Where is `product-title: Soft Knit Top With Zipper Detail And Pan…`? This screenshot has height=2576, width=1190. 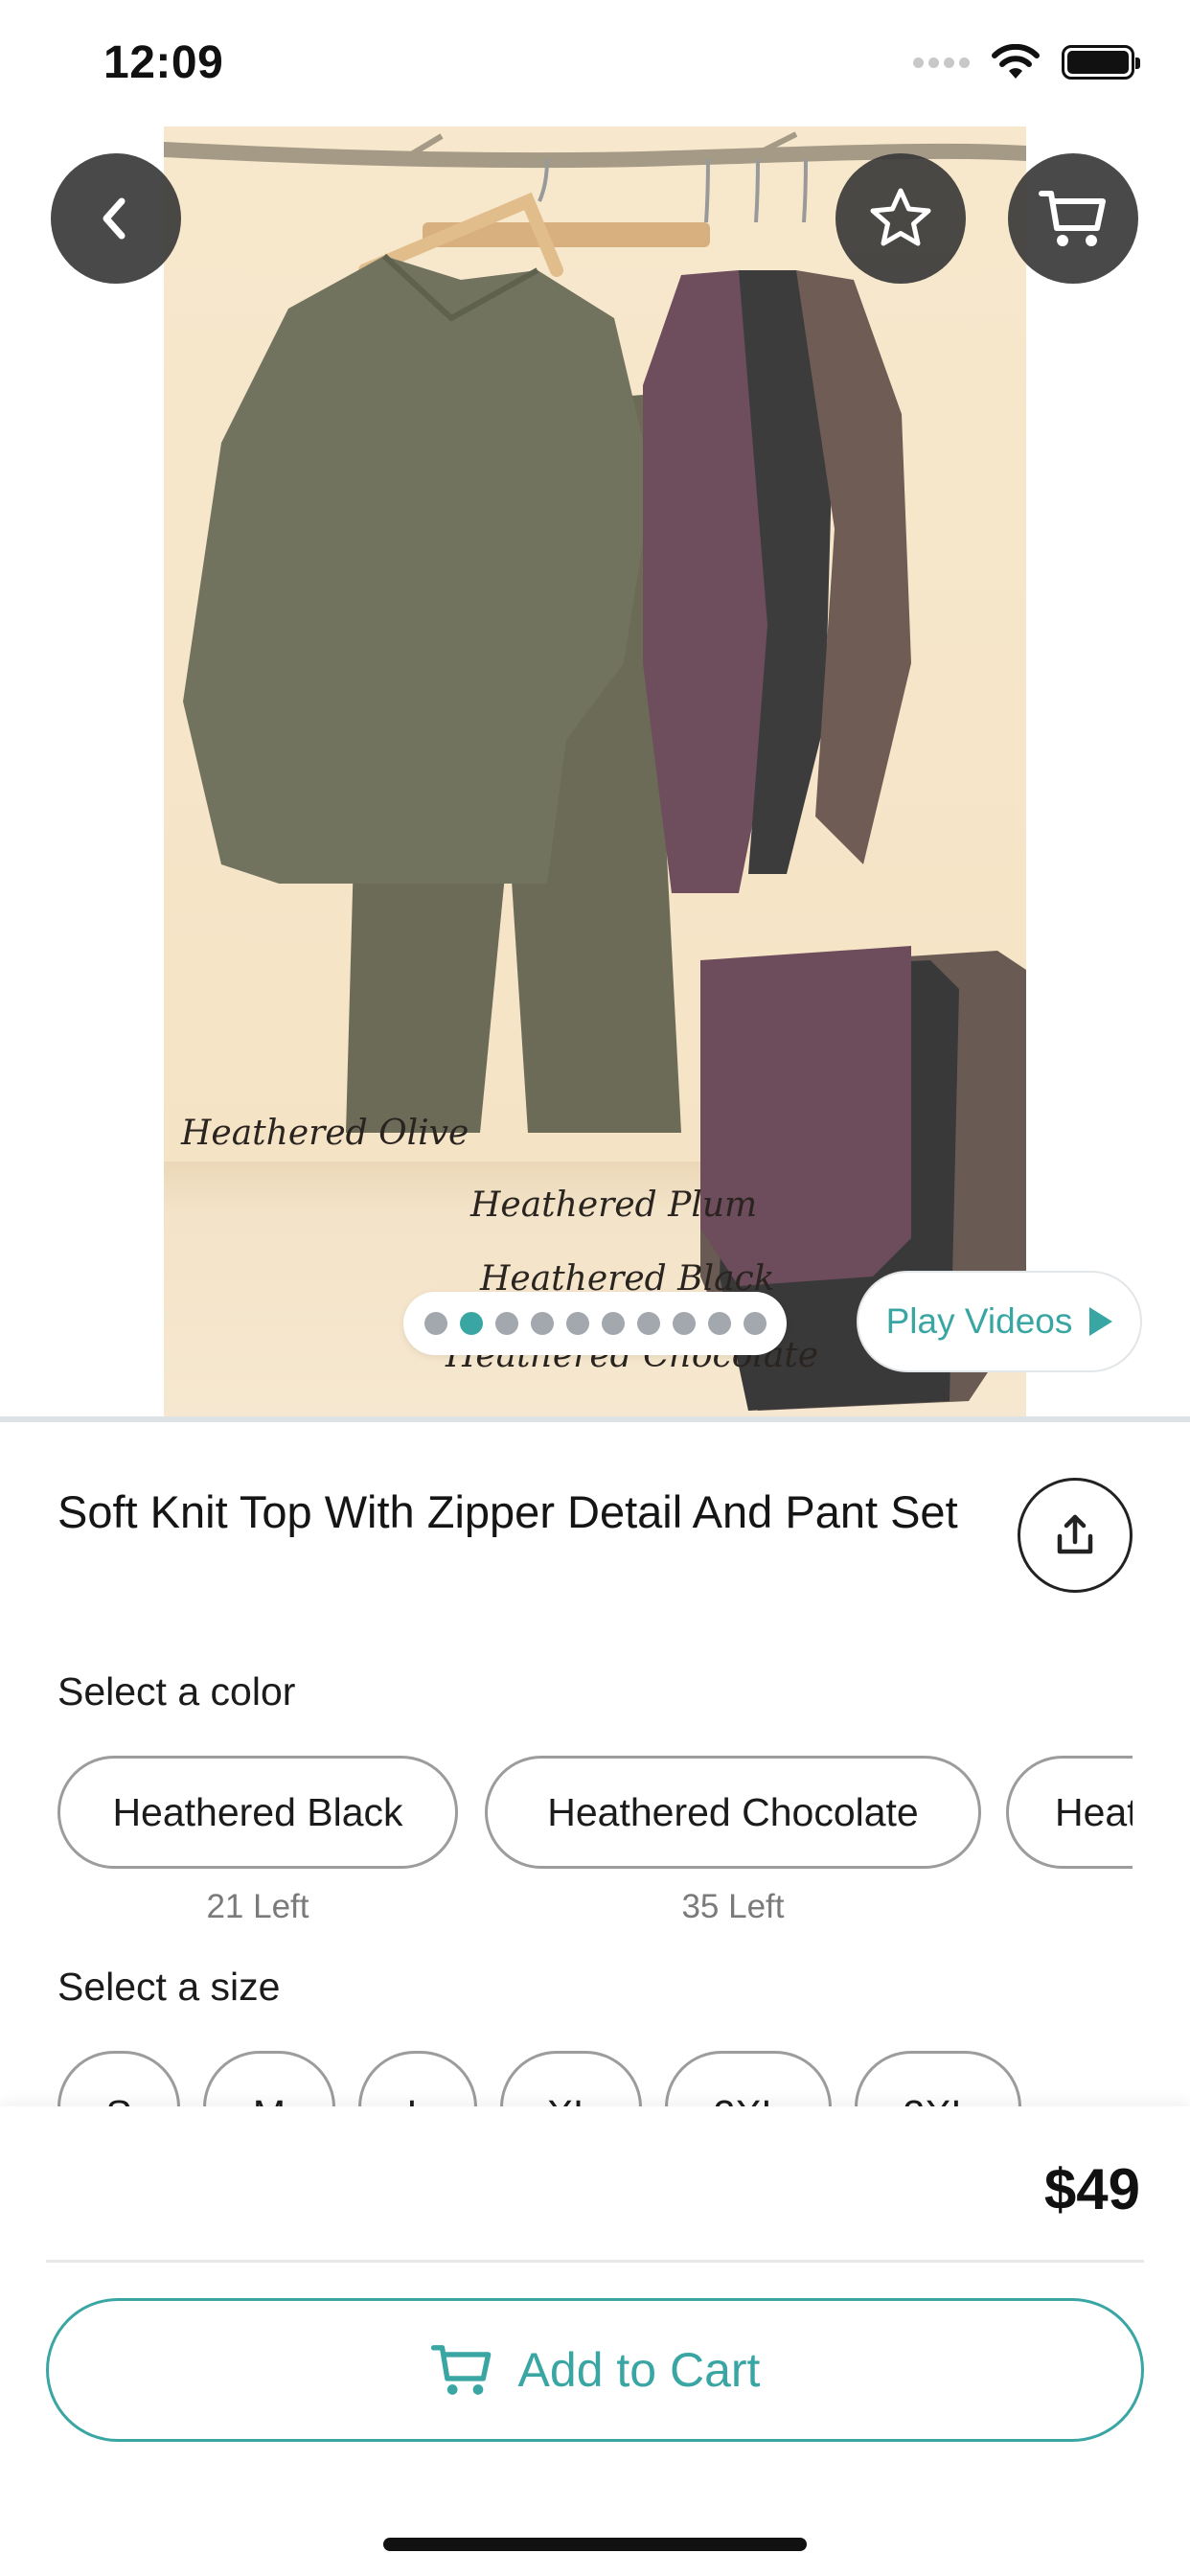
product-title: Soft Knit Top With Zipper Detail And Pan… is located at coordinates (508, 1511).